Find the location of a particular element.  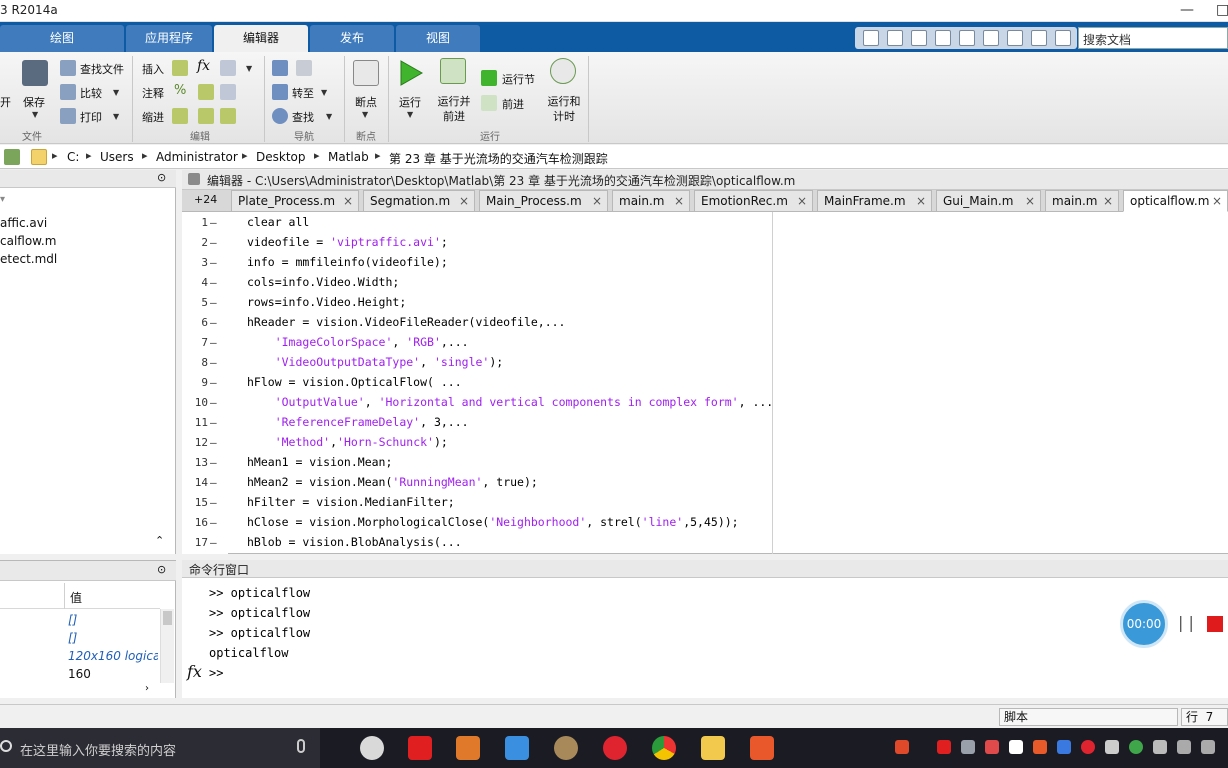

tab-view: 视图 is located at coordinates (438, 38).